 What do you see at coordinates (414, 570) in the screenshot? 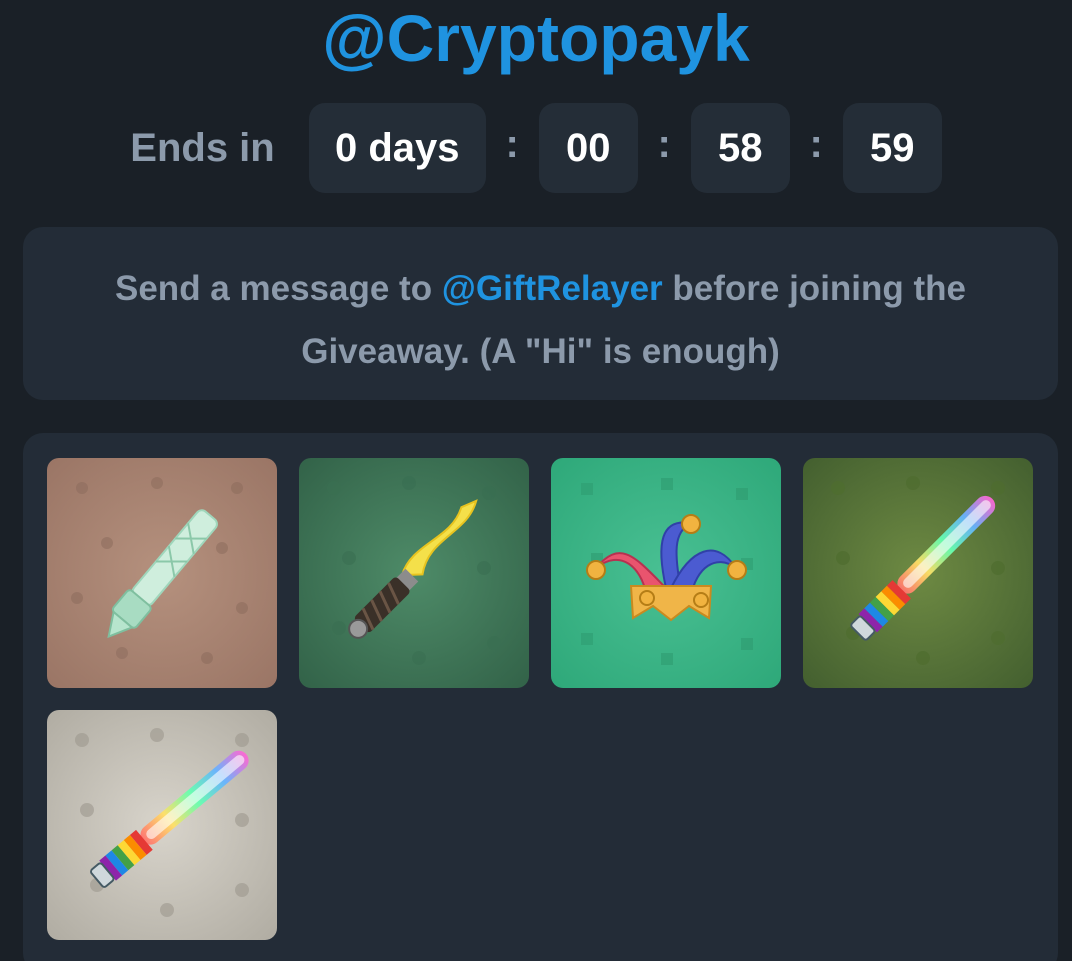
I see `lightning-sword-icon` at bounding box center [414, 570].